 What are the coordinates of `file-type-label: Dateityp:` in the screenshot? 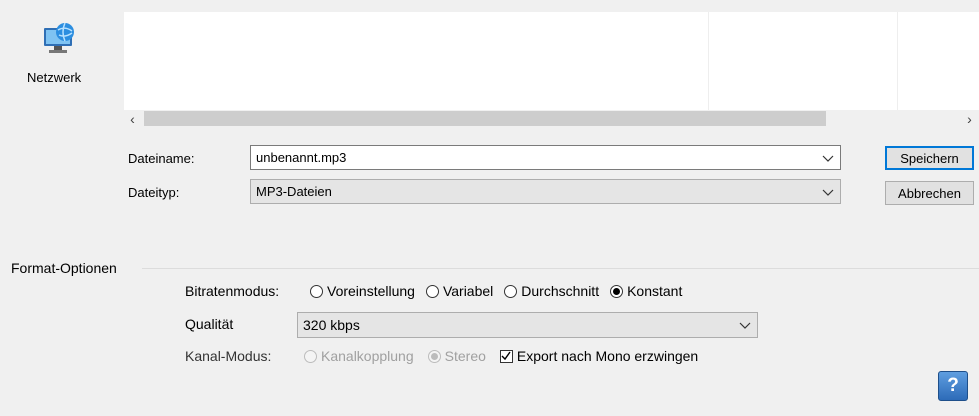 It's located at (154, 192).